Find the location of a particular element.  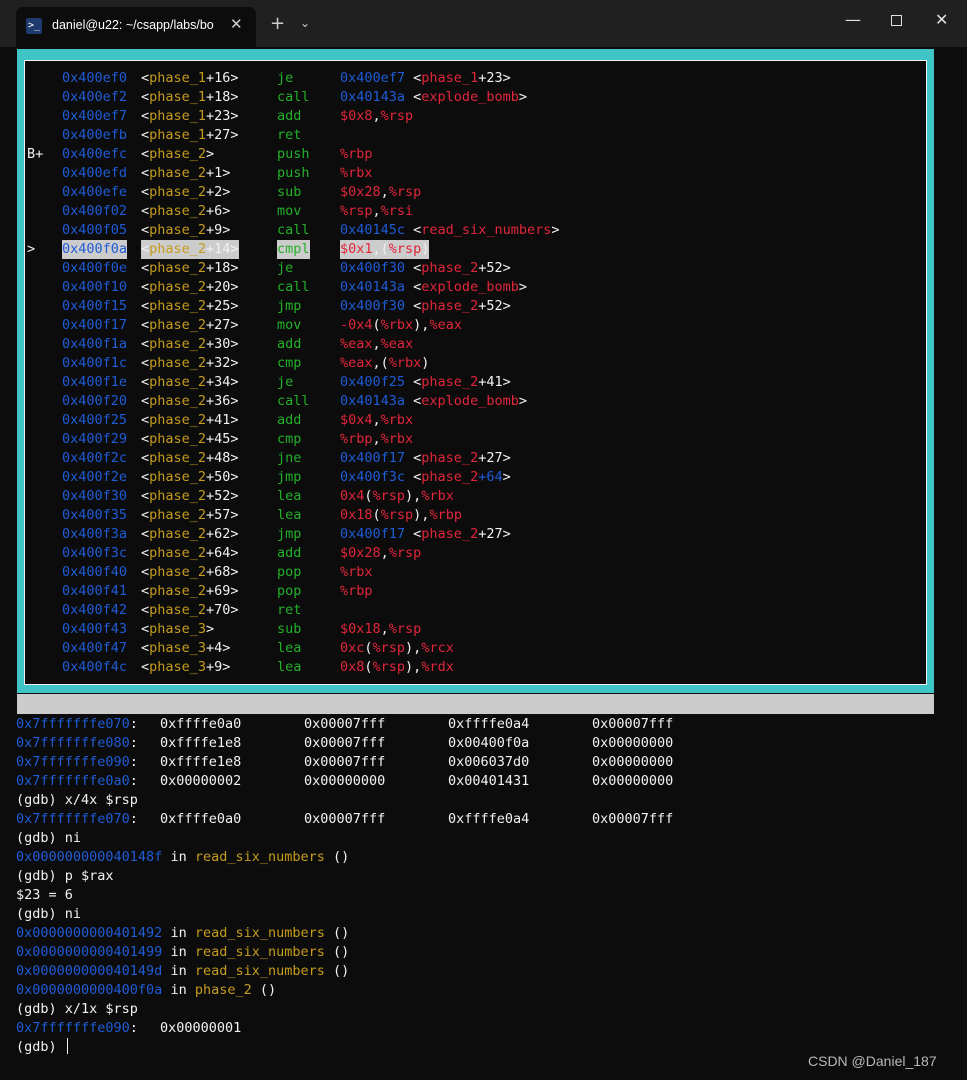

asm-line: 0x400f42 <phase_2+70> ret is located at coordinates (475, 610).